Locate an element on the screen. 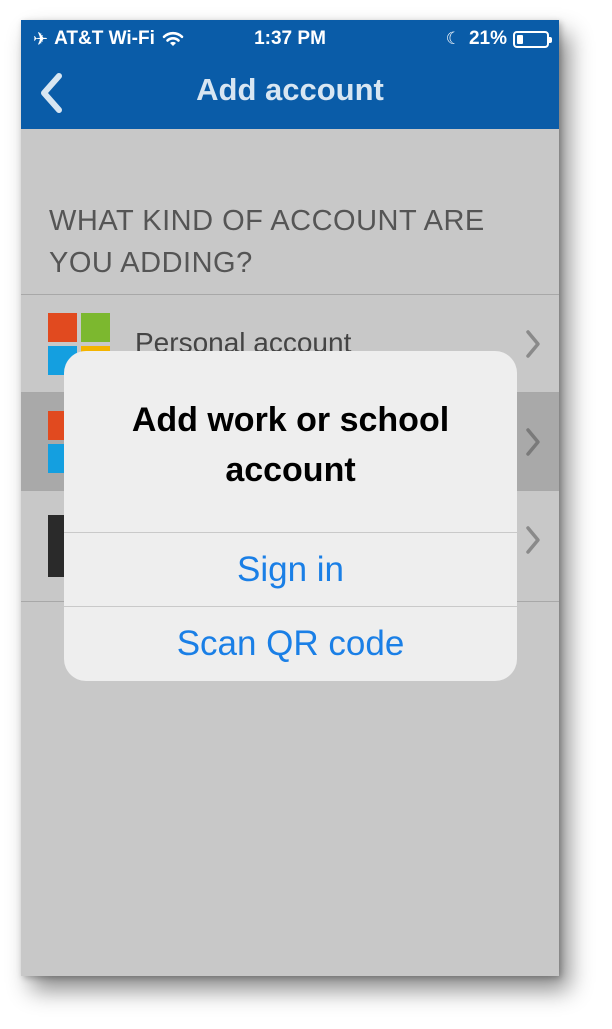 The height and width of the screenshot is (1029, 612). page-title: Add account is located at coordinates (290, 89).